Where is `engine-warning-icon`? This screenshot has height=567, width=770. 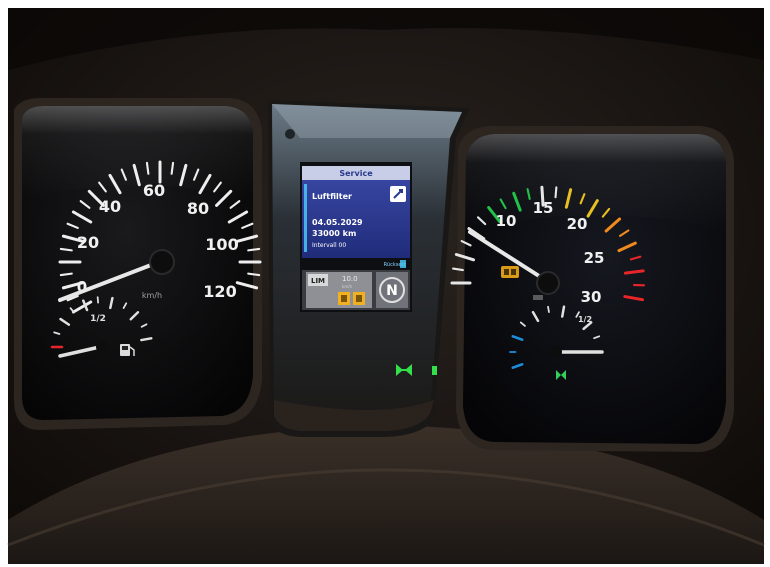
engine-warning-icon is located at coordinates (510, 272).